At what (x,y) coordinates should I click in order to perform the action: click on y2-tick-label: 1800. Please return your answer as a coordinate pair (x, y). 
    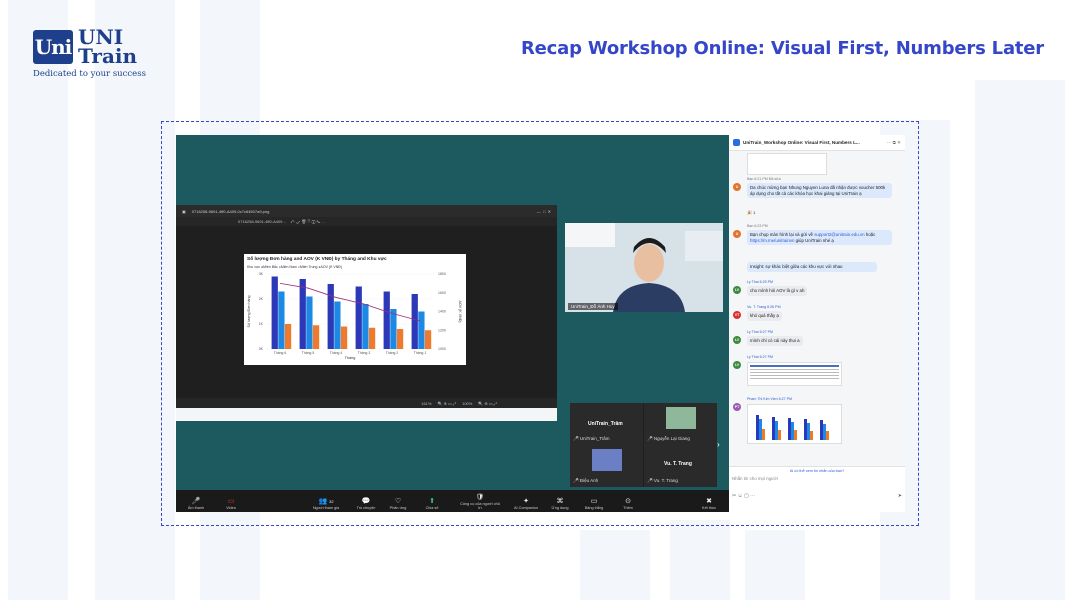
    Looking at the image, I should click on (442, 274).